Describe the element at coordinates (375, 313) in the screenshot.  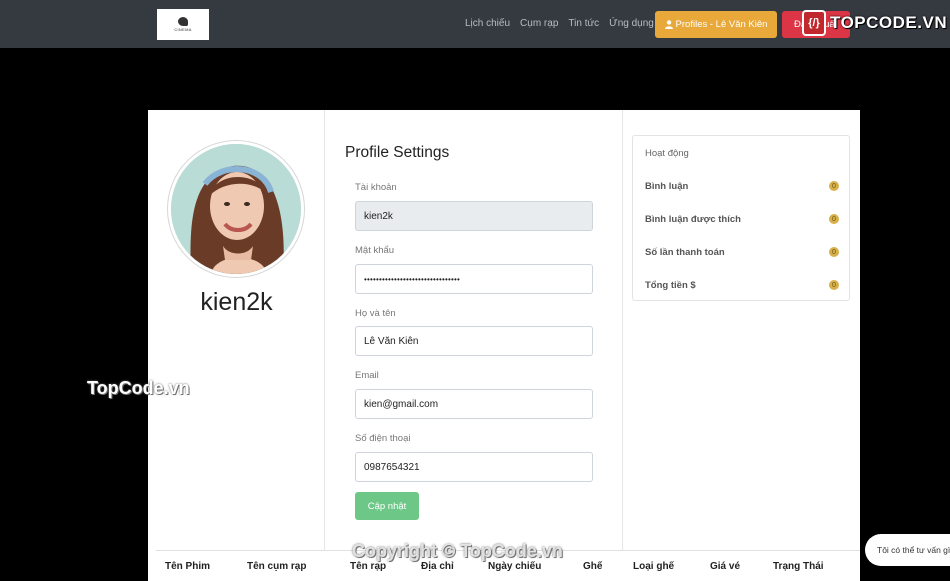
I see `fullname-label: Họ và tên` at that location.